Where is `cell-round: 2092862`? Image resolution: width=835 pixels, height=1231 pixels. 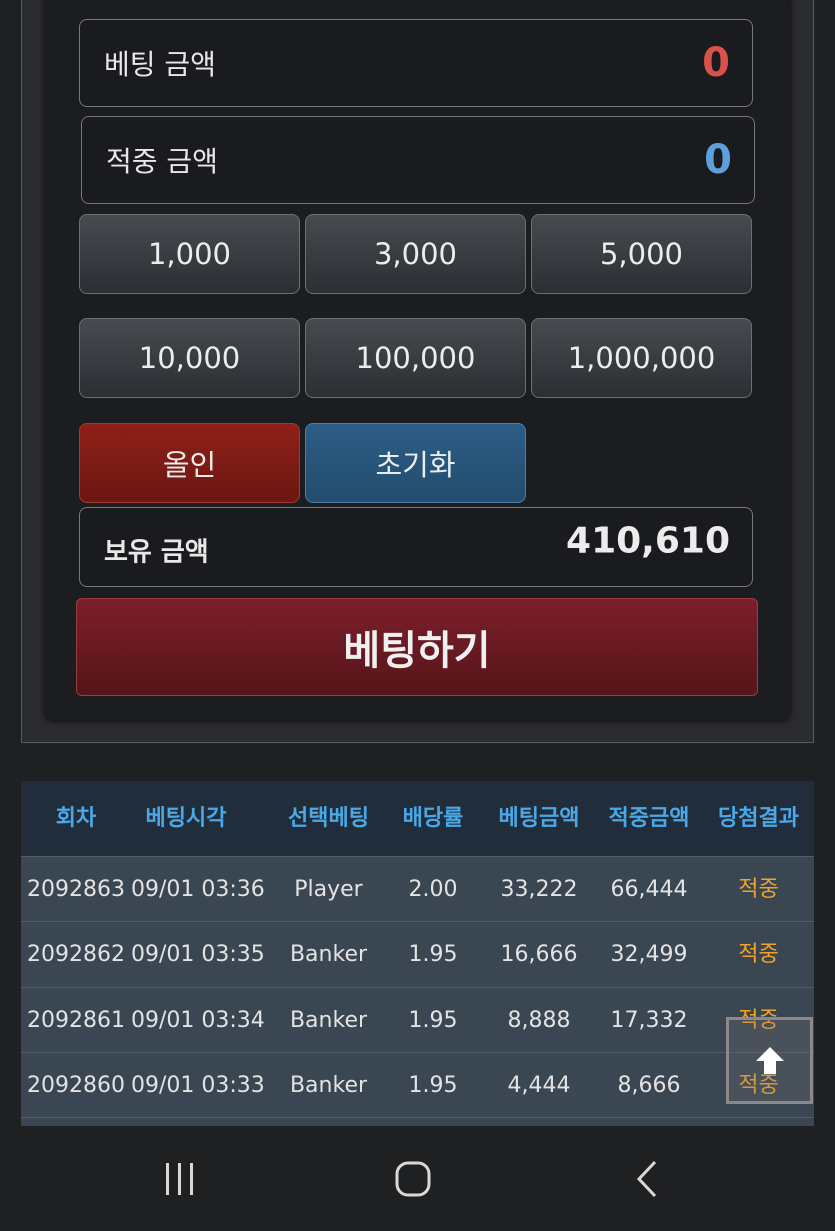
cell-round: 2092862 is located at coordinates (76, 954).